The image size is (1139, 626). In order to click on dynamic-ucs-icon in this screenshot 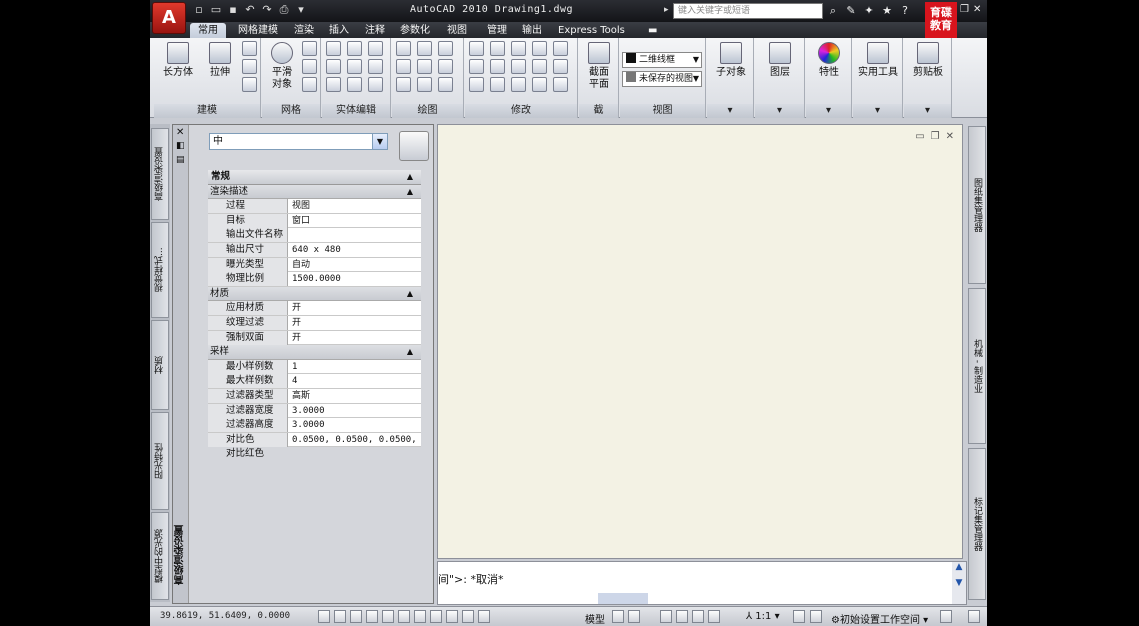, I will do `click(436, 616)`.